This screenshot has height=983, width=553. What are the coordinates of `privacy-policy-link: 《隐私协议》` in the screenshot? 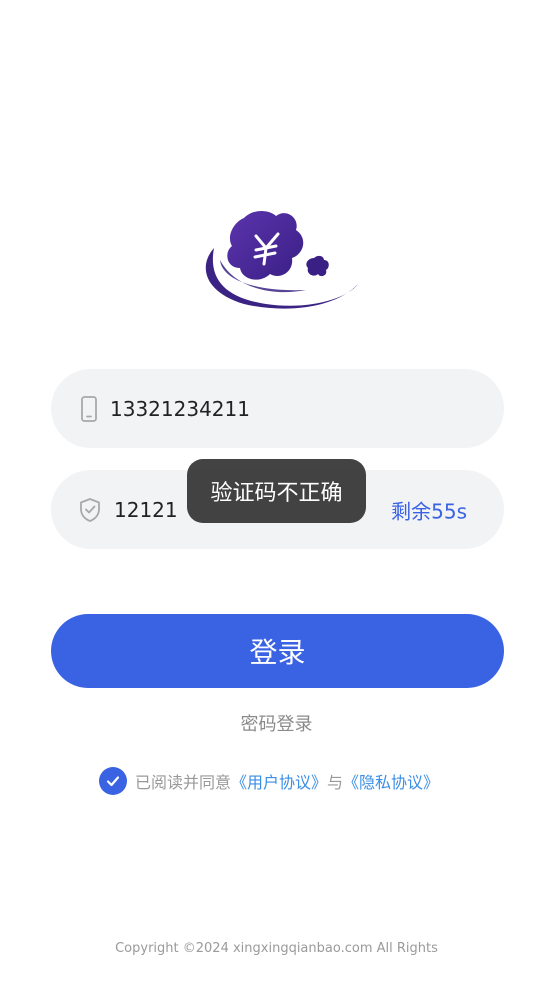 It's located at (391, 781).